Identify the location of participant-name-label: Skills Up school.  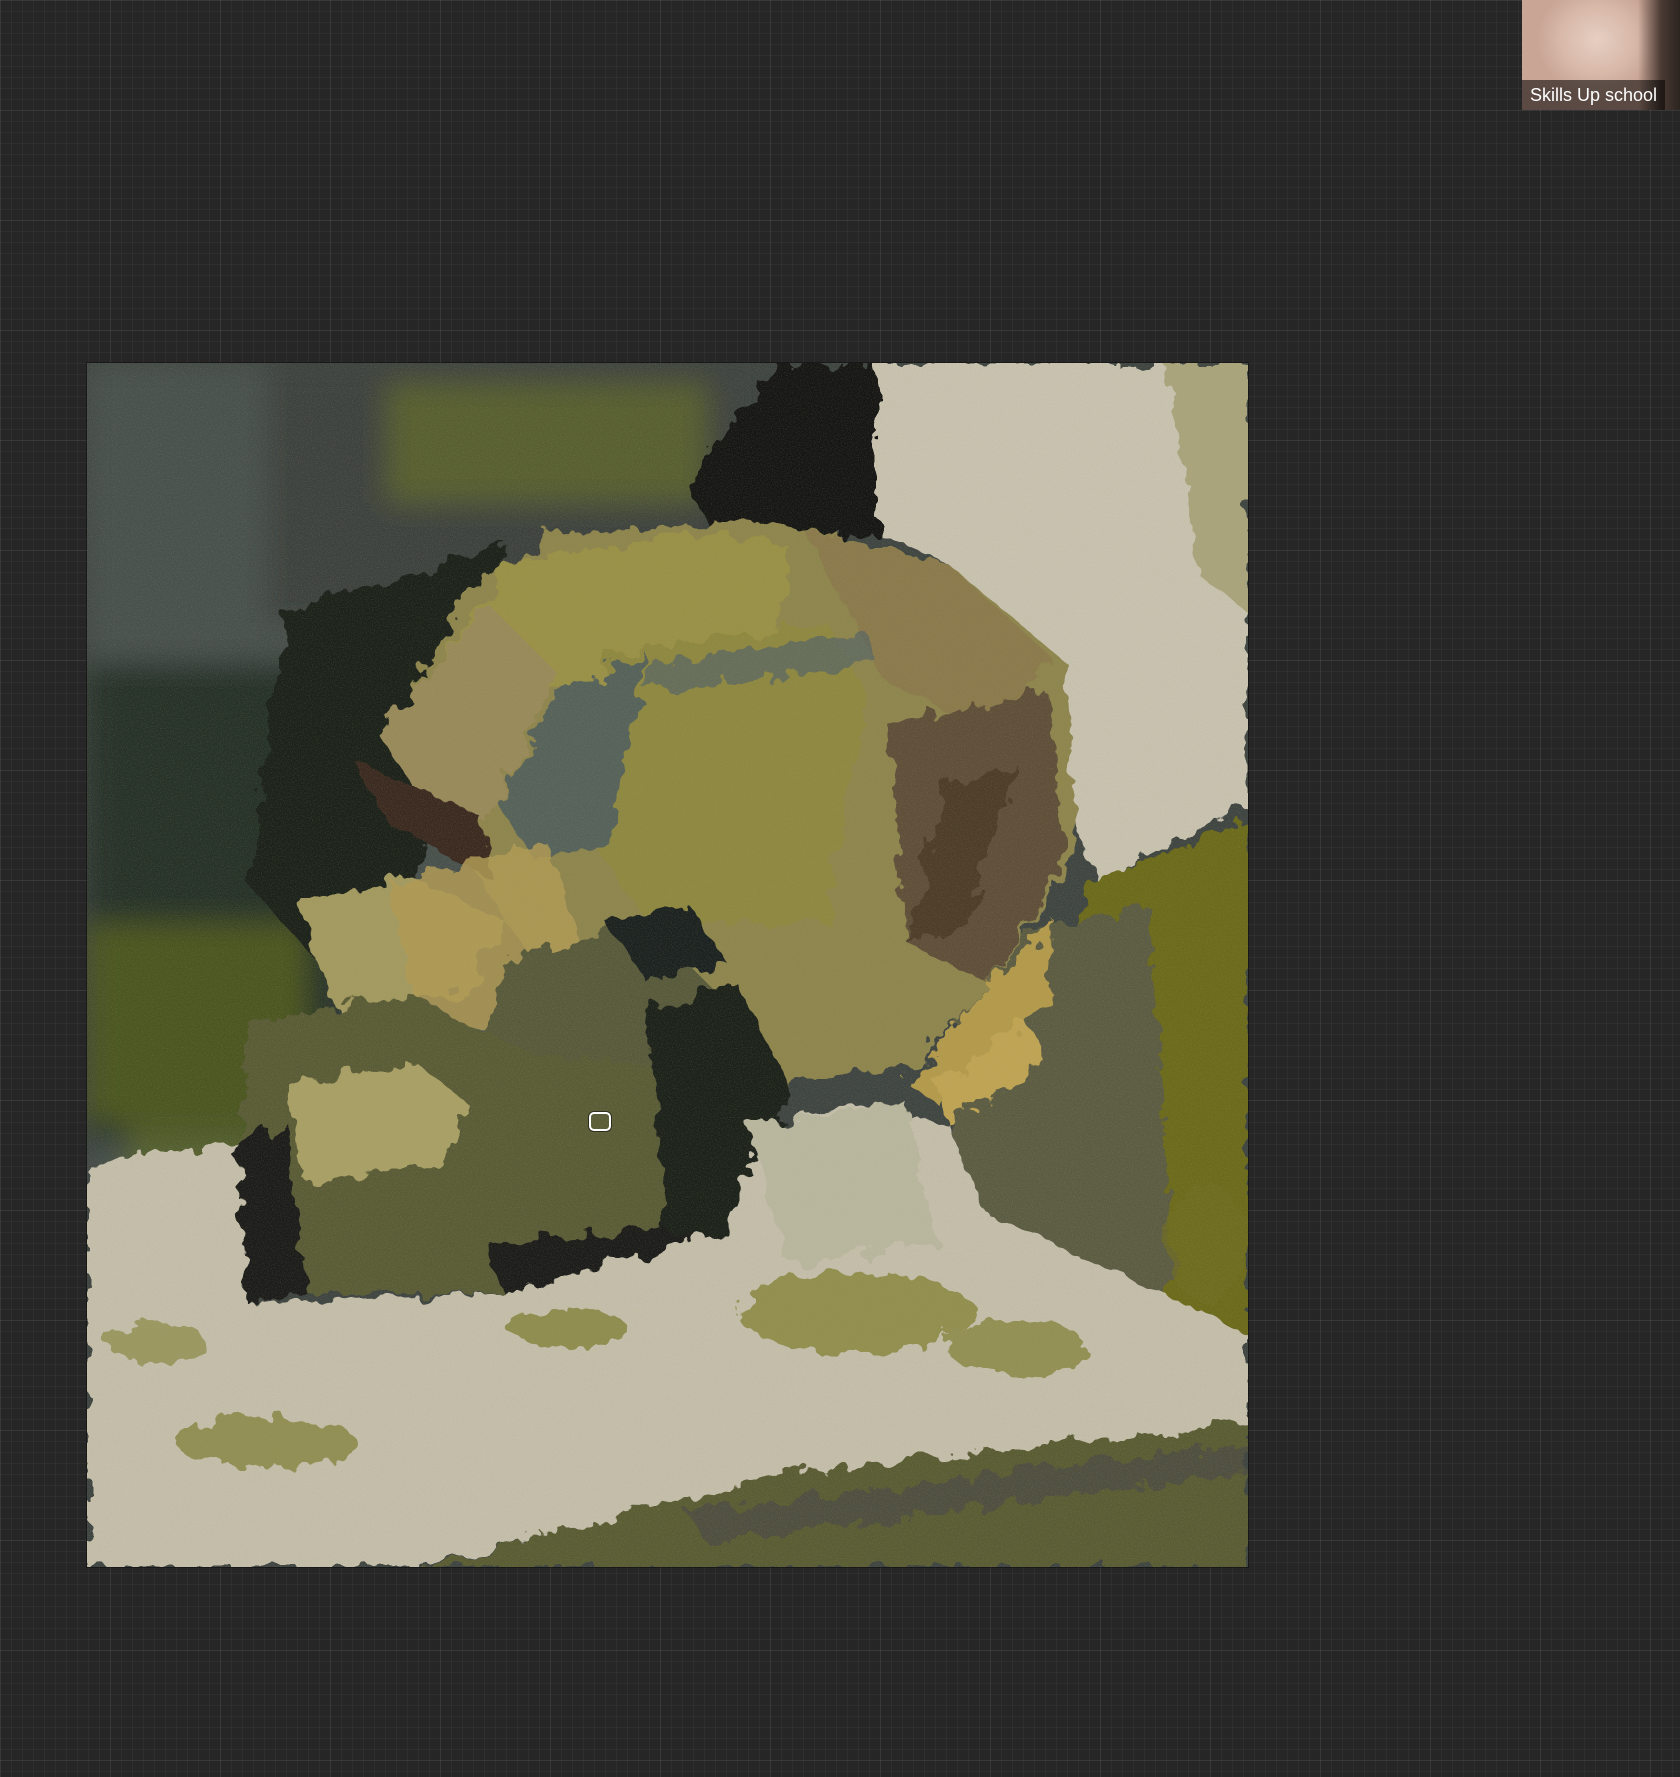
(1594, 95).